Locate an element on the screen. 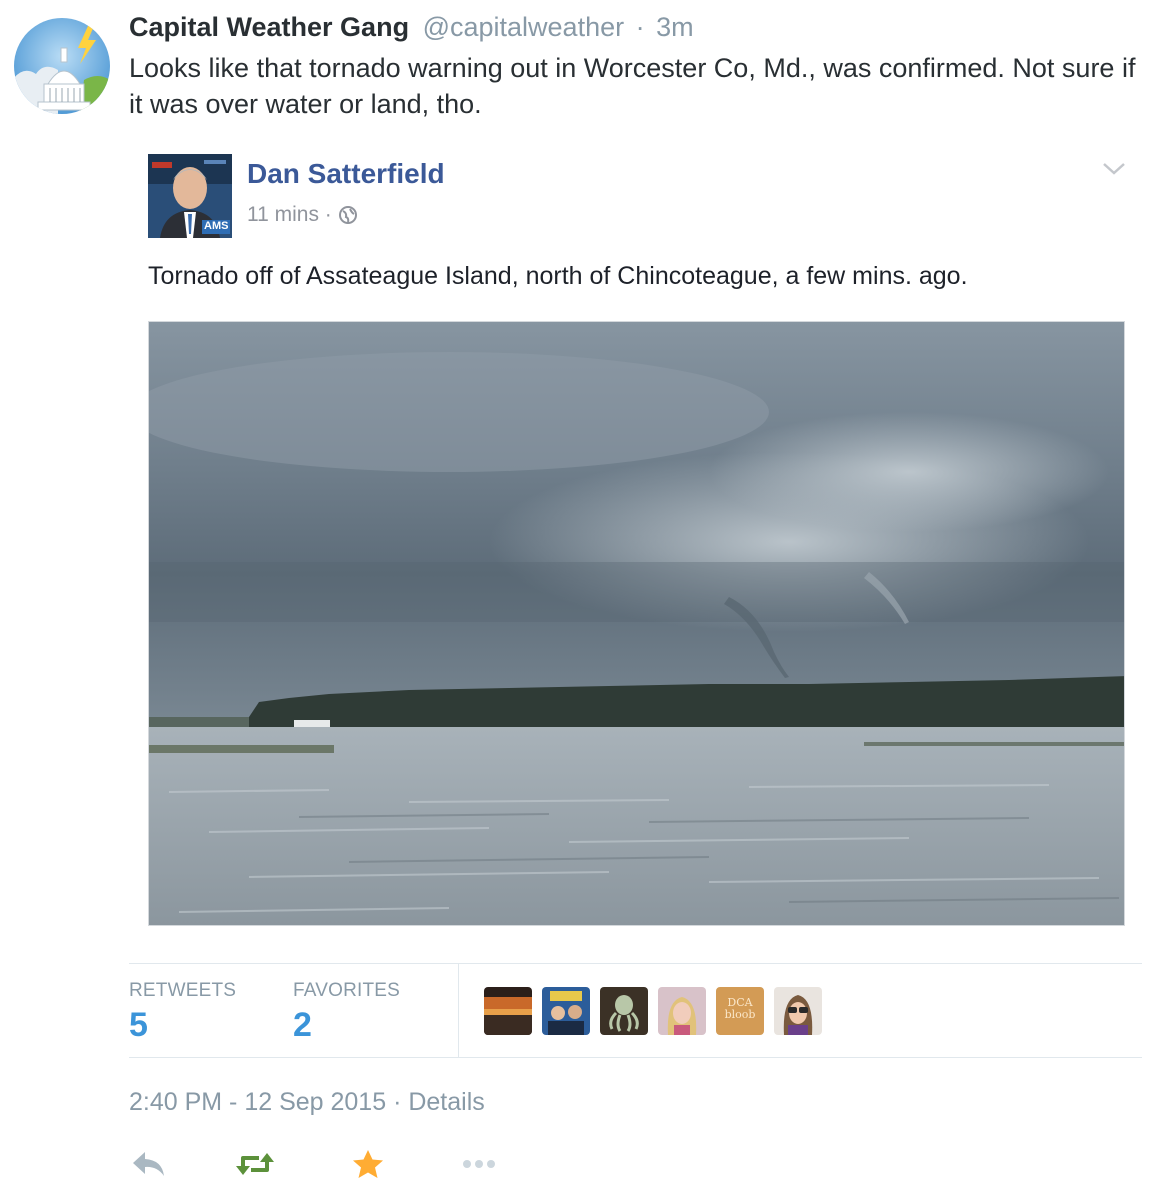  retweets-count: 5 is located at coordinates (138, 1025).